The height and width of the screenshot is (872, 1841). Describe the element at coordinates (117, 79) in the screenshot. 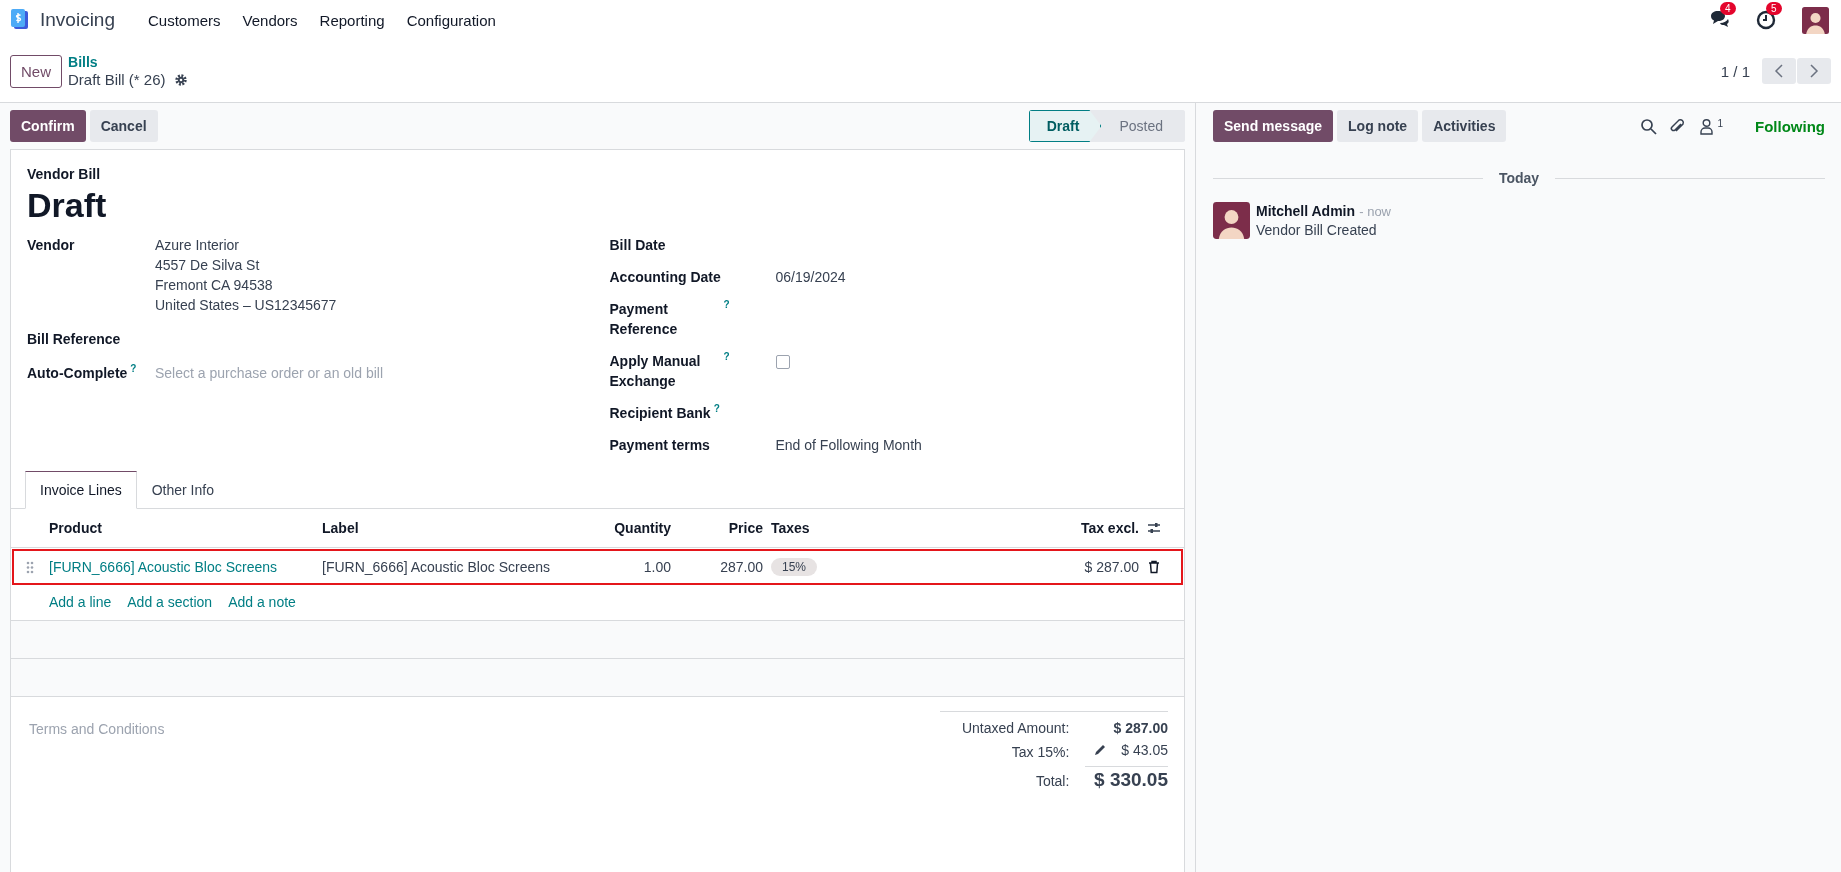

I see `record-name: Draft Bill (* 26)` at that location.